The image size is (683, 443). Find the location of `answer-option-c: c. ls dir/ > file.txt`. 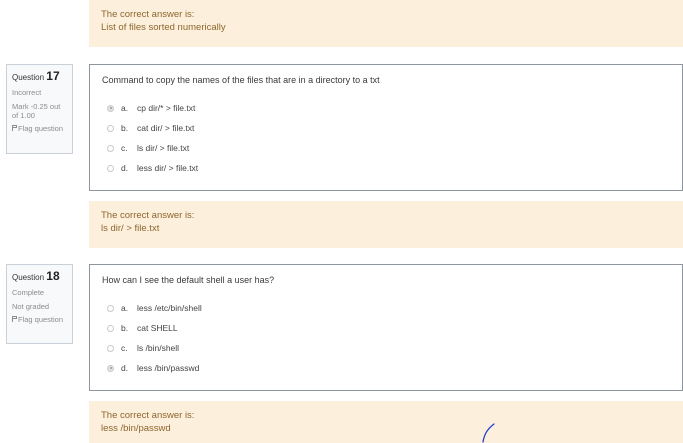

answer-option-c: c. ls dir/ > file.txt is located at coordinates (148, 148).